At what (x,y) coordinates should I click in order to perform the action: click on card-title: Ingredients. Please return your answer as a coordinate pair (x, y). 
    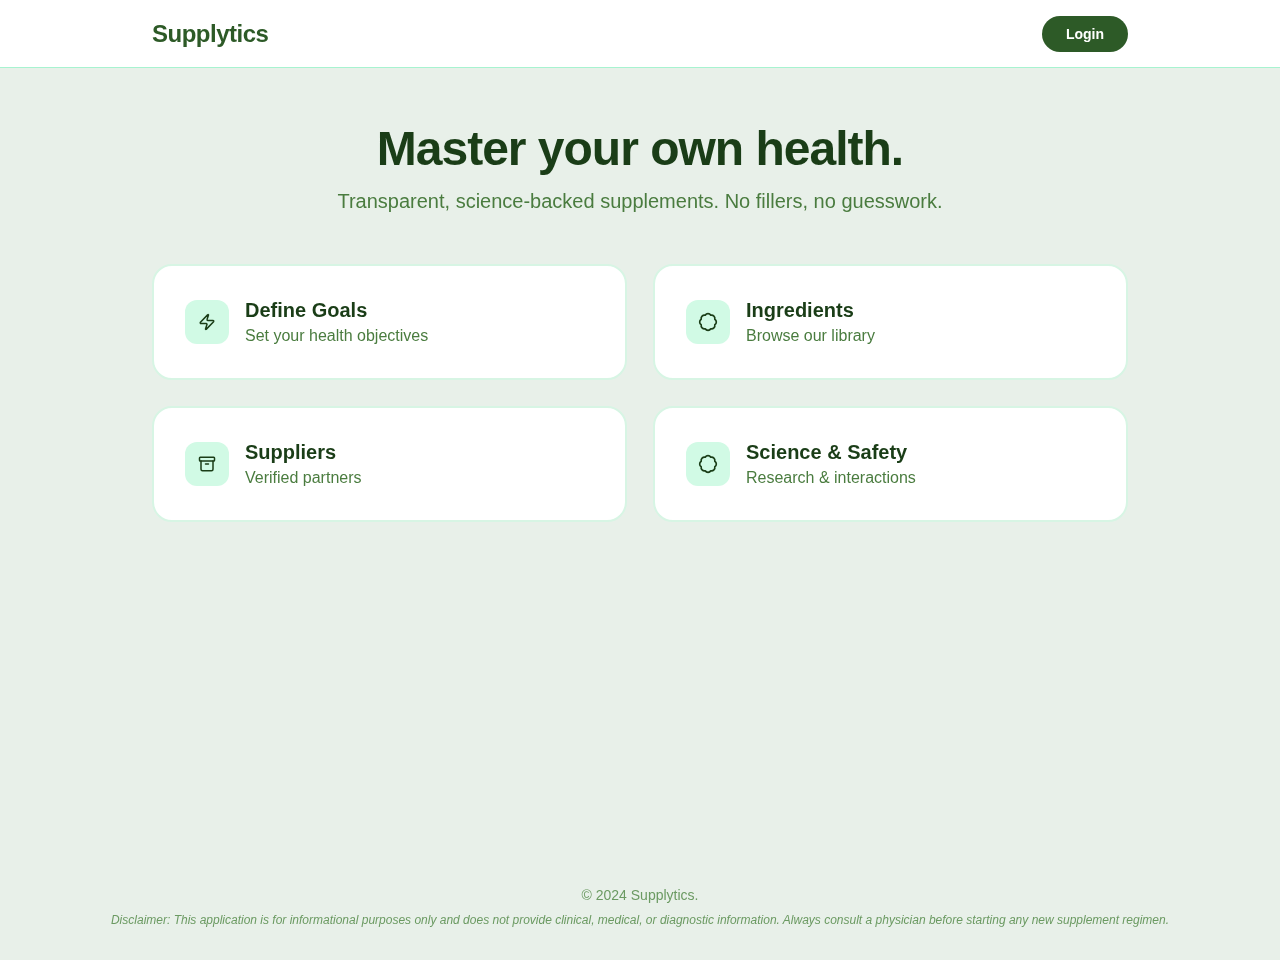
    Looking at the image, I should click on (800, 310).